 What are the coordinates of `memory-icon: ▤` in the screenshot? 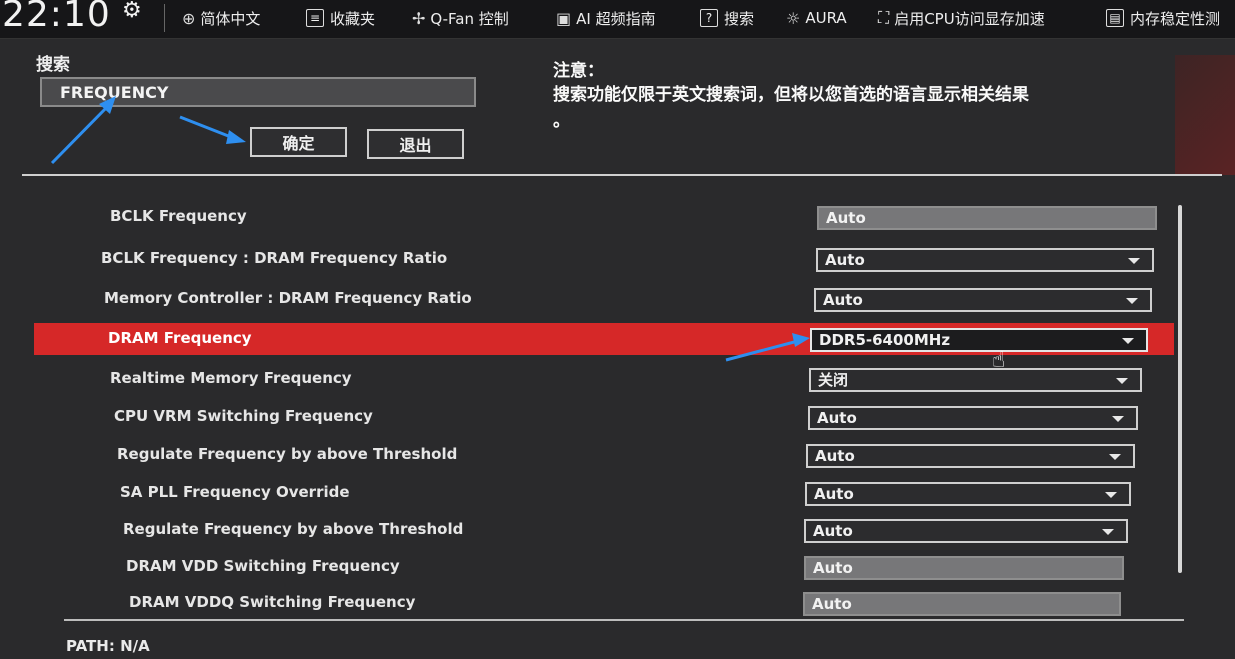 It's located at (1115, 18).